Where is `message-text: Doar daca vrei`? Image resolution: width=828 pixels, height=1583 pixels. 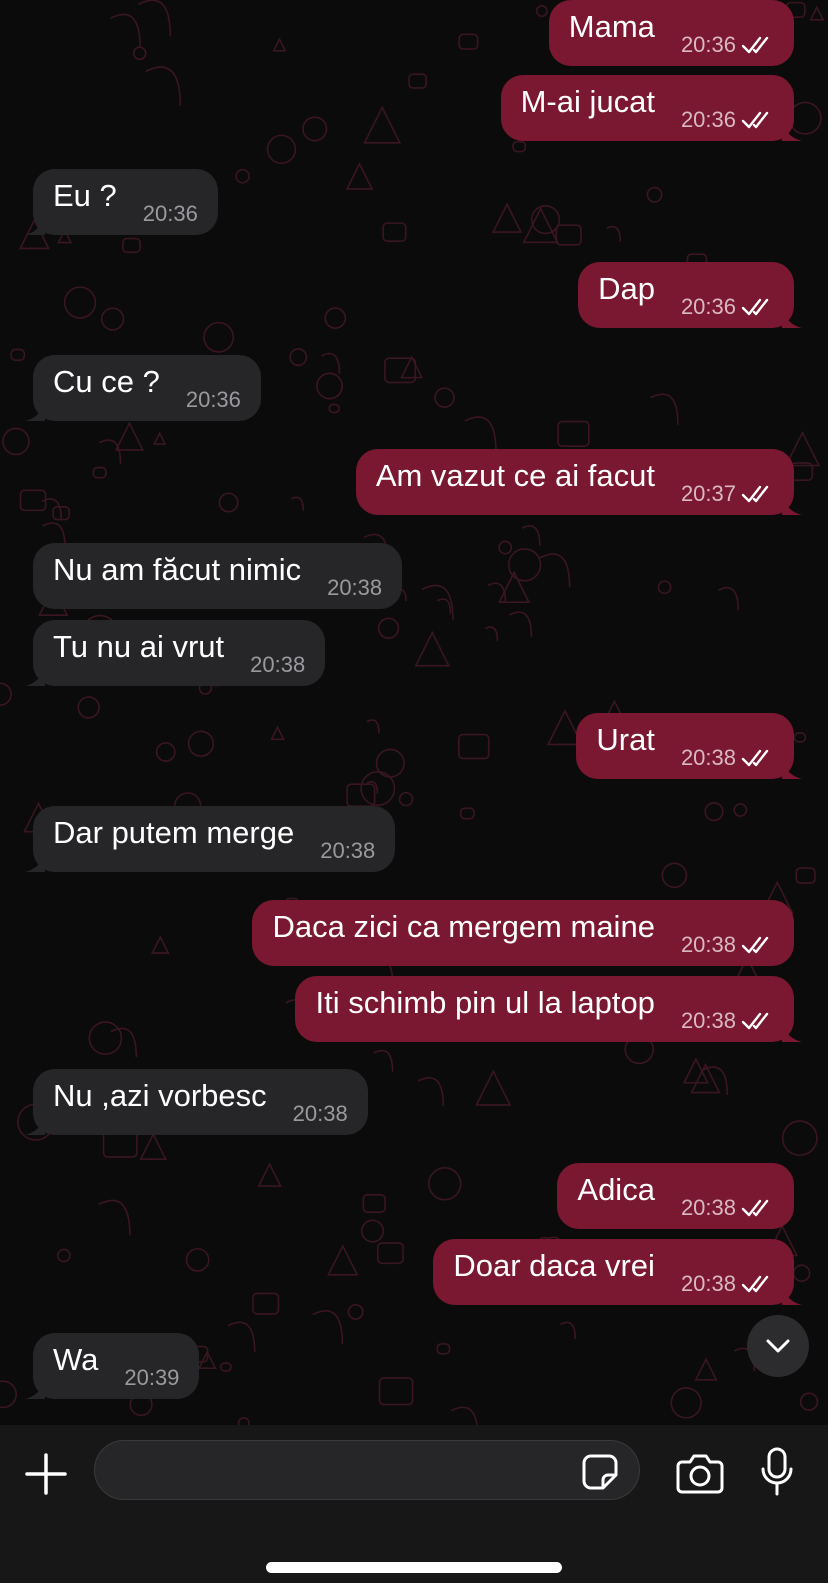 message-text: Doar daca vrei is located at coordinates (554, 1265).